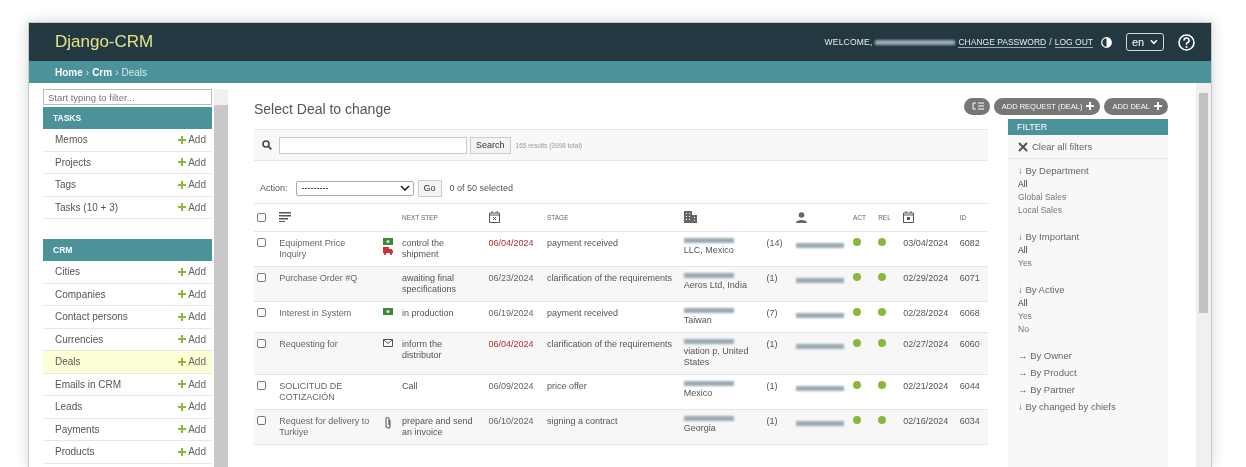  Describe the element at coordinates (1093, 355) in the screenshot. I see `filter-group-title: → By Owner` at that location.